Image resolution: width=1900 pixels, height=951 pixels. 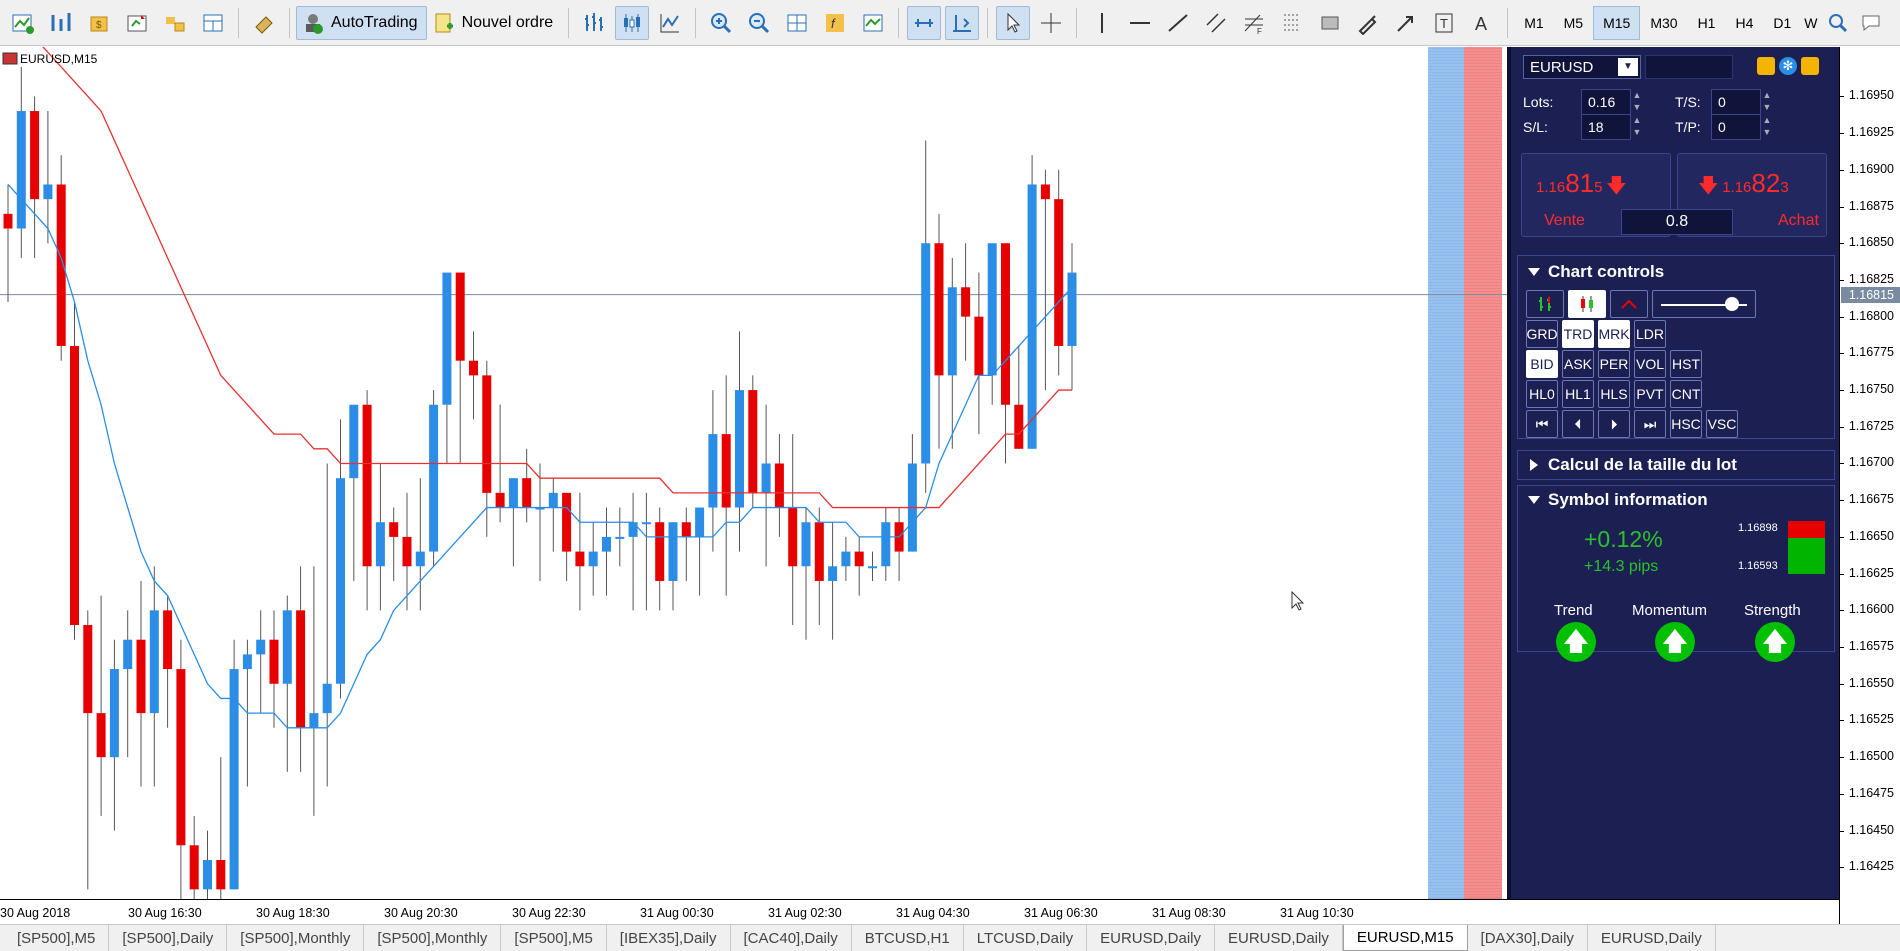 I want to click on first-bar-button: ⏮, so click(x=1542, y=424).